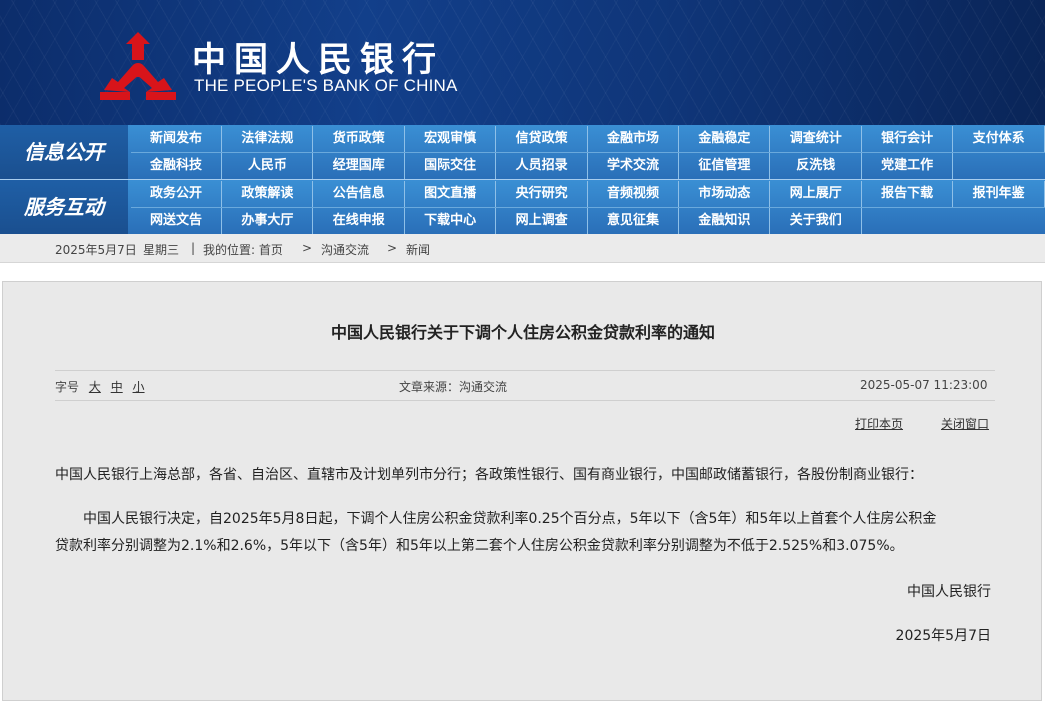  I want to click on font-large-button: 大, so click(95, 387).